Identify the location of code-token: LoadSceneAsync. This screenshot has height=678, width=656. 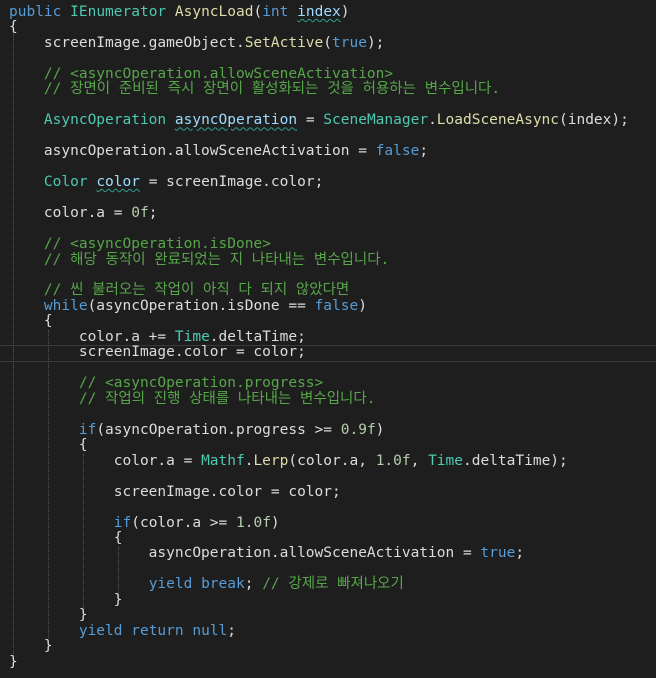
(498, 120).